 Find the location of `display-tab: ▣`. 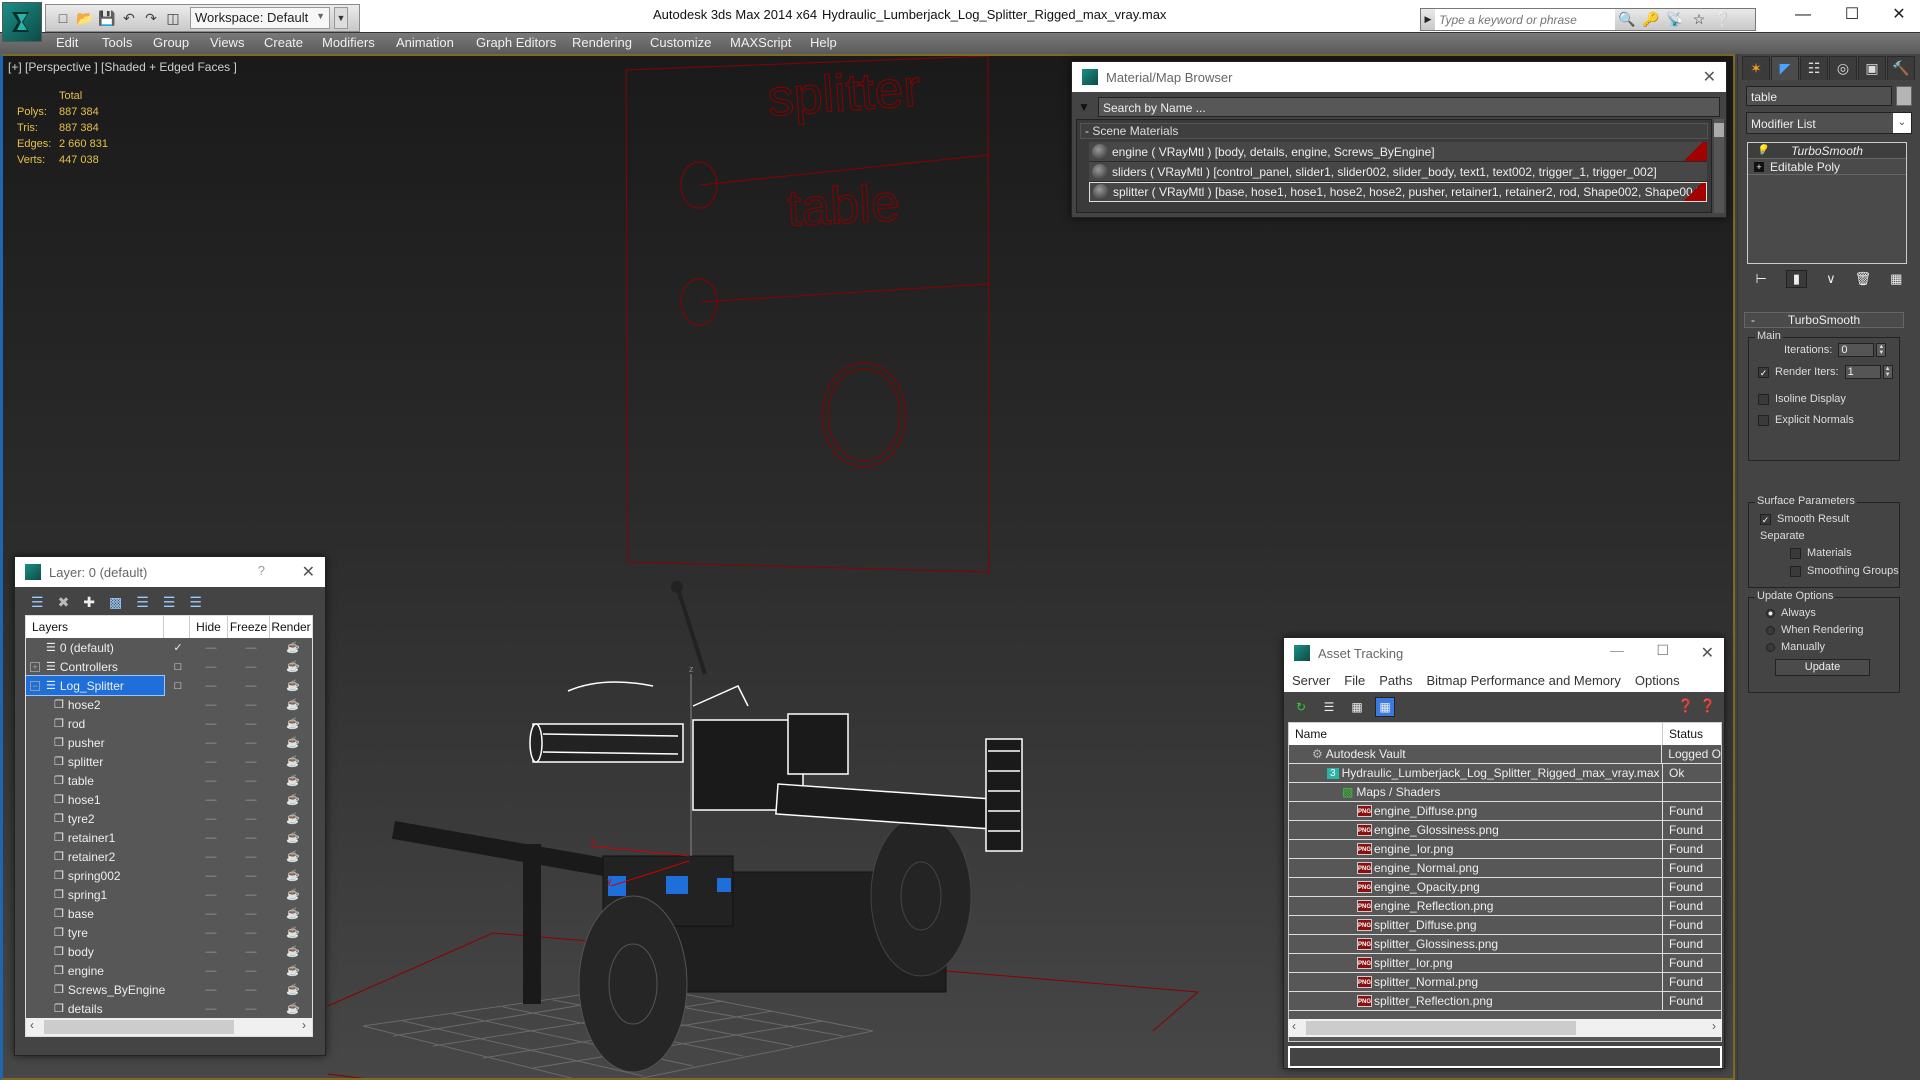

display-tab: ▣ is located at coordinates (1872, 68).